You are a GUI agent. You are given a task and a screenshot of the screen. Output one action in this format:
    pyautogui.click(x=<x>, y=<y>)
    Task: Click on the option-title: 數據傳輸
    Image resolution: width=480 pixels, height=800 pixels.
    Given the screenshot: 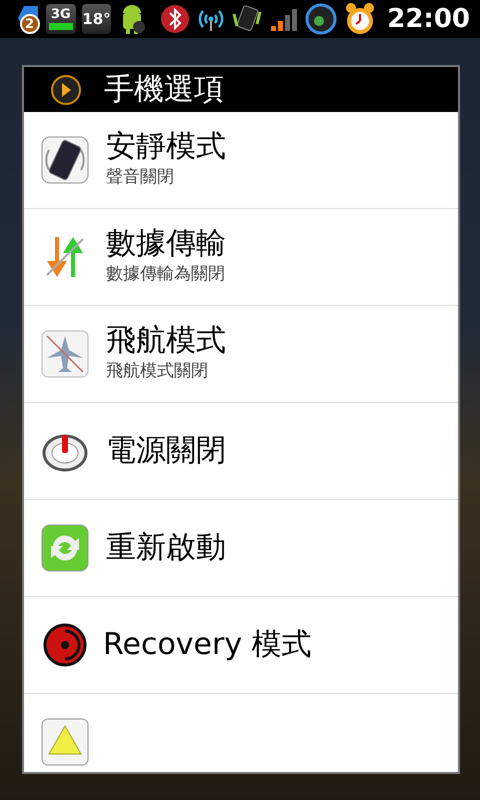 What is the action you would take?
    pyautogui.click(x=166, y=244)
    